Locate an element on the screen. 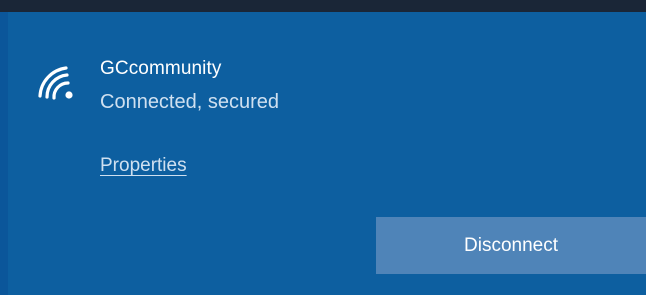 This screenshot has width=652, height=301. panel-left-edge is located at coordinates (4, 153).